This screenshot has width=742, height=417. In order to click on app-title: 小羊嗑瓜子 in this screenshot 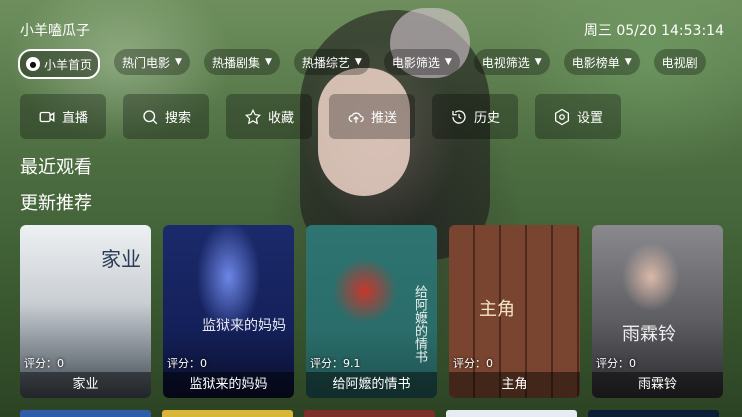, I will do `click(55, 31)`.